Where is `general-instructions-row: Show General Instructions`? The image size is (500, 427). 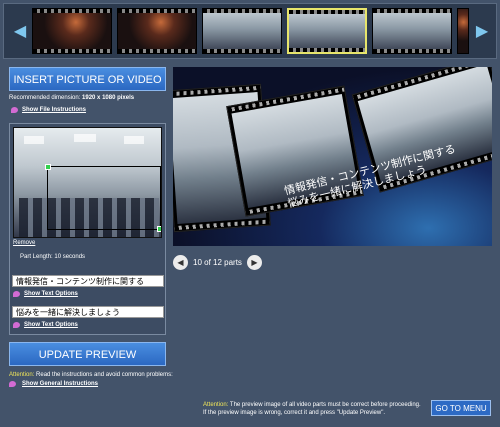
general-instructions-row: Show General Instructions is located at coordinates (53, 384).